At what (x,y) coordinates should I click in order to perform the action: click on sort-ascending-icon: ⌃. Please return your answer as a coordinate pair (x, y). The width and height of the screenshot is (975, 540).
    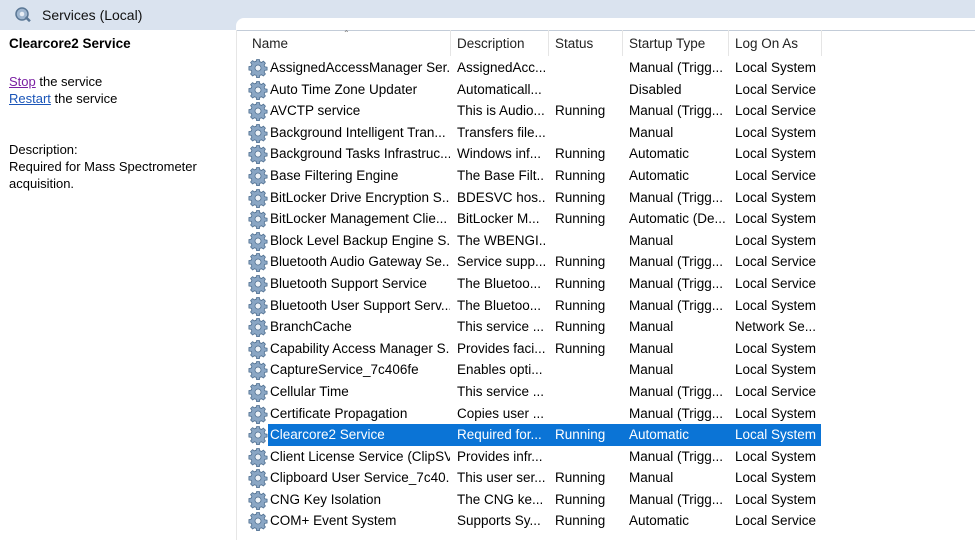
    Looking at the image, I should click on (346, 34).